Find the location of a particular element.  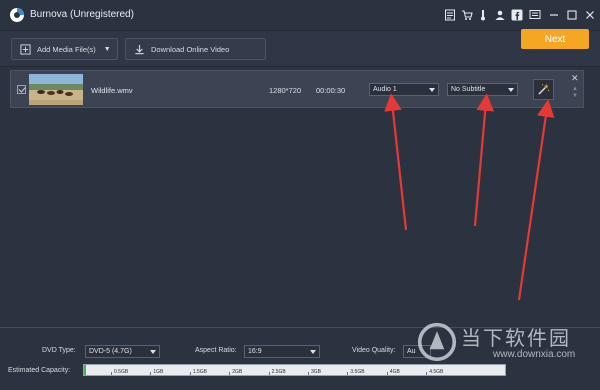

dvd-type-select: DVD-5 (4.7G) is located at coordinates (122, 351).